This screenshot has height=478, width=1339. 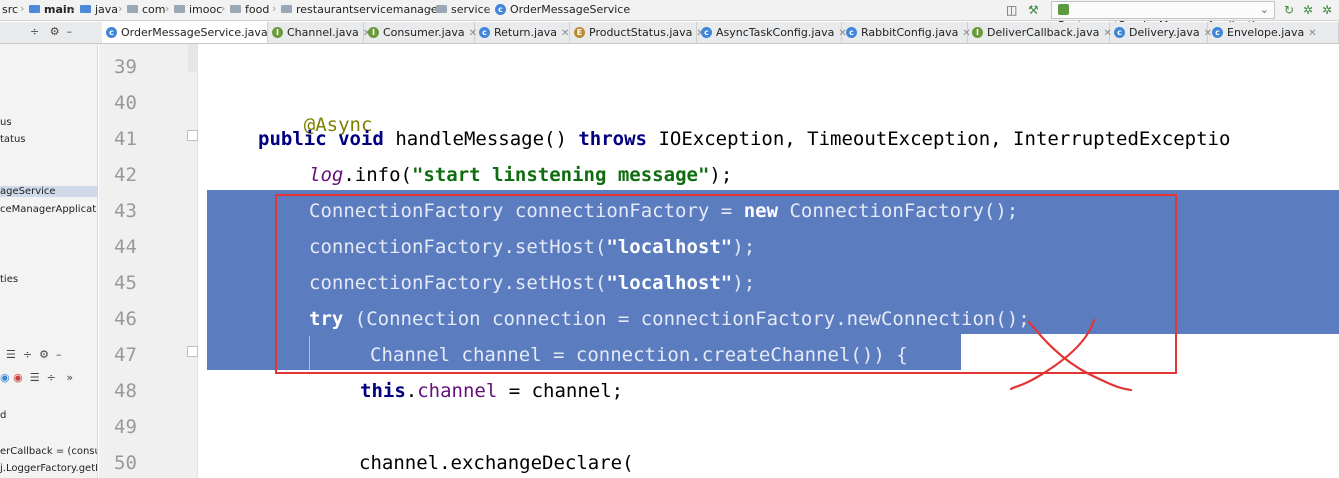 What do you see at coordinates (1163, 16) in the screenshot?
I see `run-configuration-select: RestaurantServiceManagerApplication⌄` at bounding box center [1163, 16].